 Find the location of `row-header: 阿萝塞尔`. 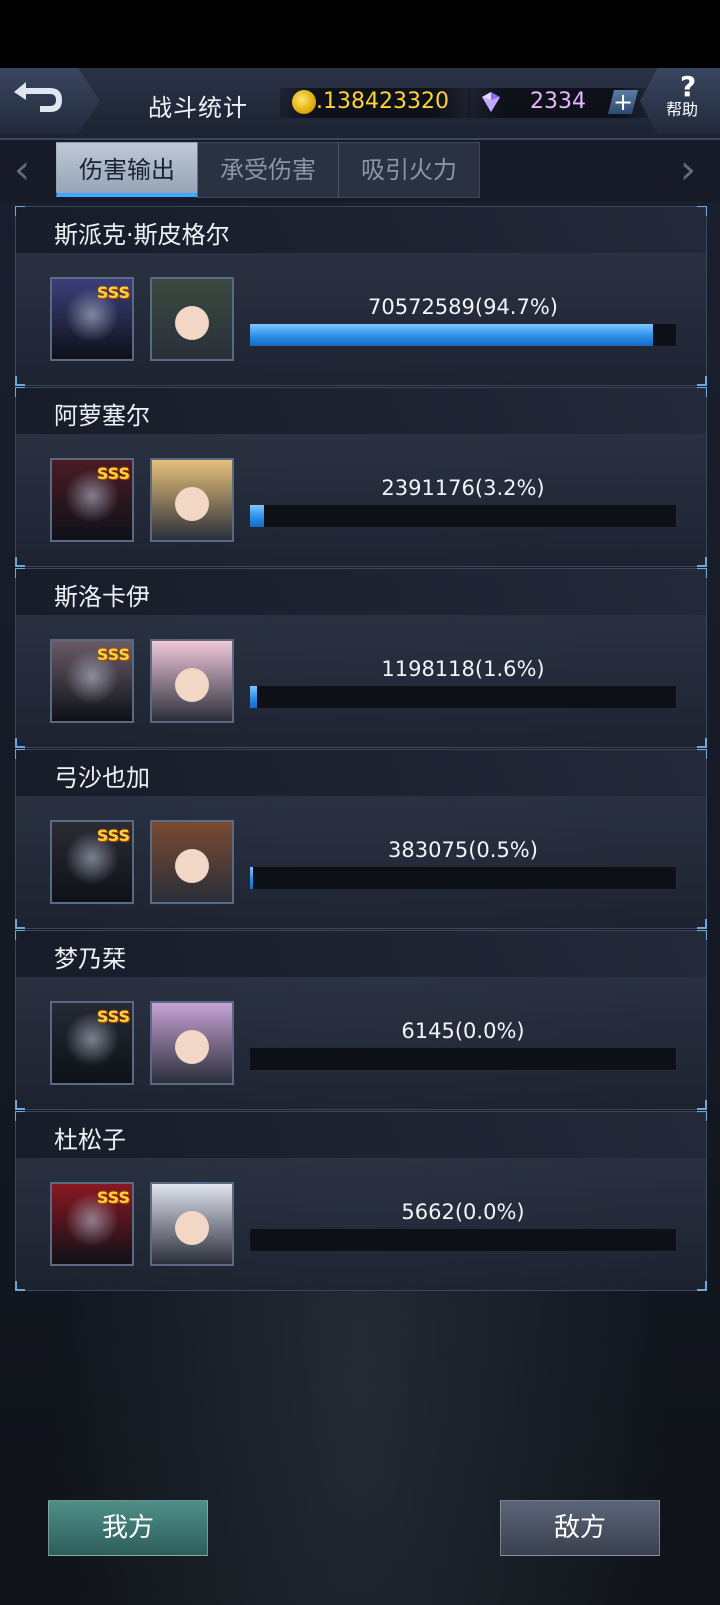

row-header: 阿萝塞尔 is located at coordinates (361, 411).